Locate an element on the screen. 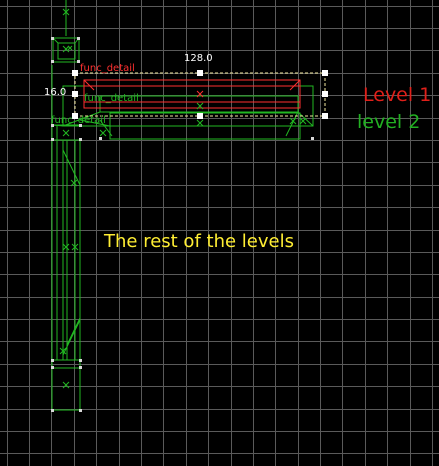 The image size is (439, 466). entity-label-column: func_detail is located at coordinates (78, 120).